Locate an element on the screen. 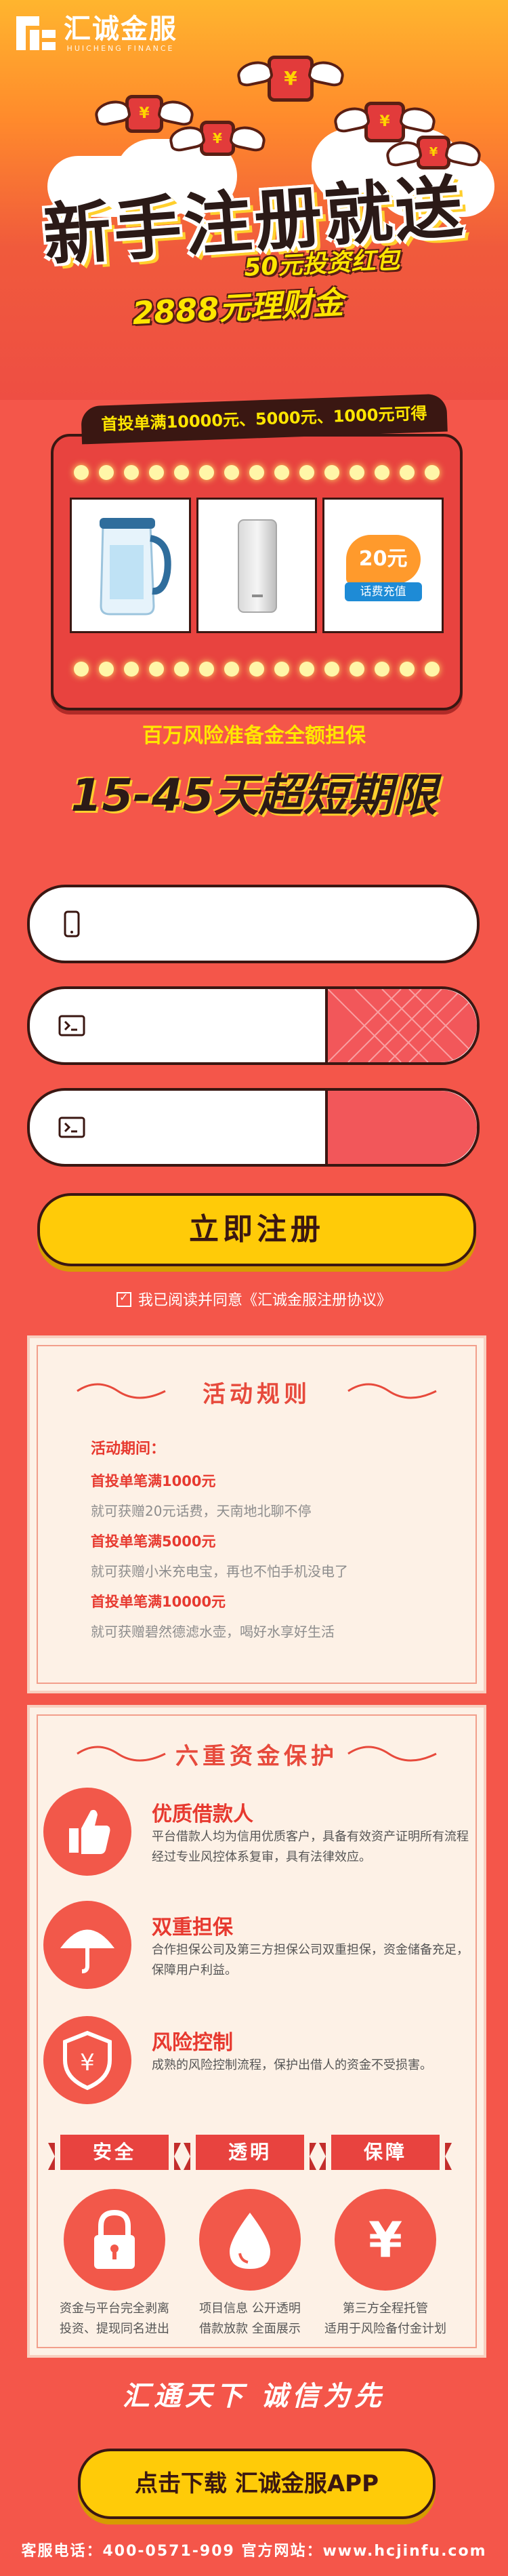  agreement-checkbox is located at coordinates (124, 1299).